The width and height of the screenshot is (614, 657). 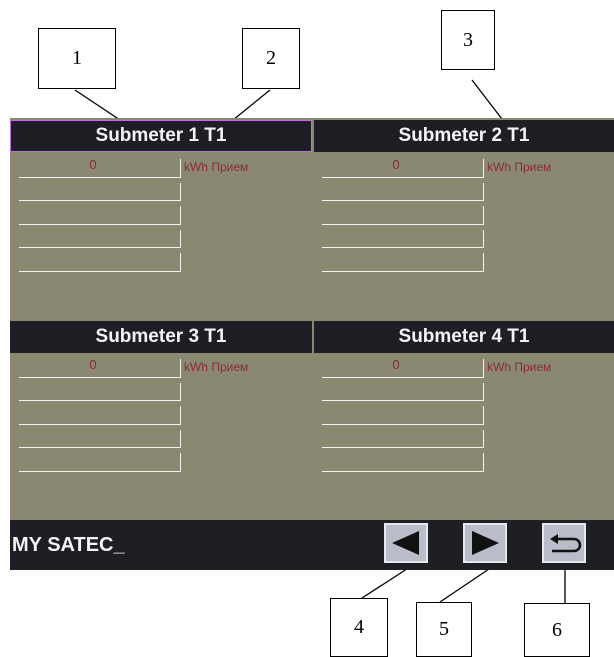 I want to click on panel-submeter-2-rows: 0, so click(x=403, y=213).